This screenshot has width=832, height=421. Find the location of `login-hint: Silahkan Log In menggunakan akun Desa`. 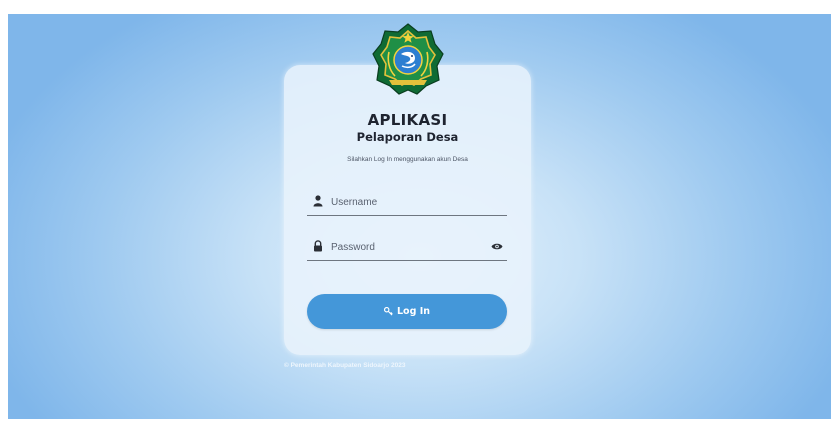

login-hint: Silahkan Log In menggunakan akun Desa is located at coordinates (407, 159).